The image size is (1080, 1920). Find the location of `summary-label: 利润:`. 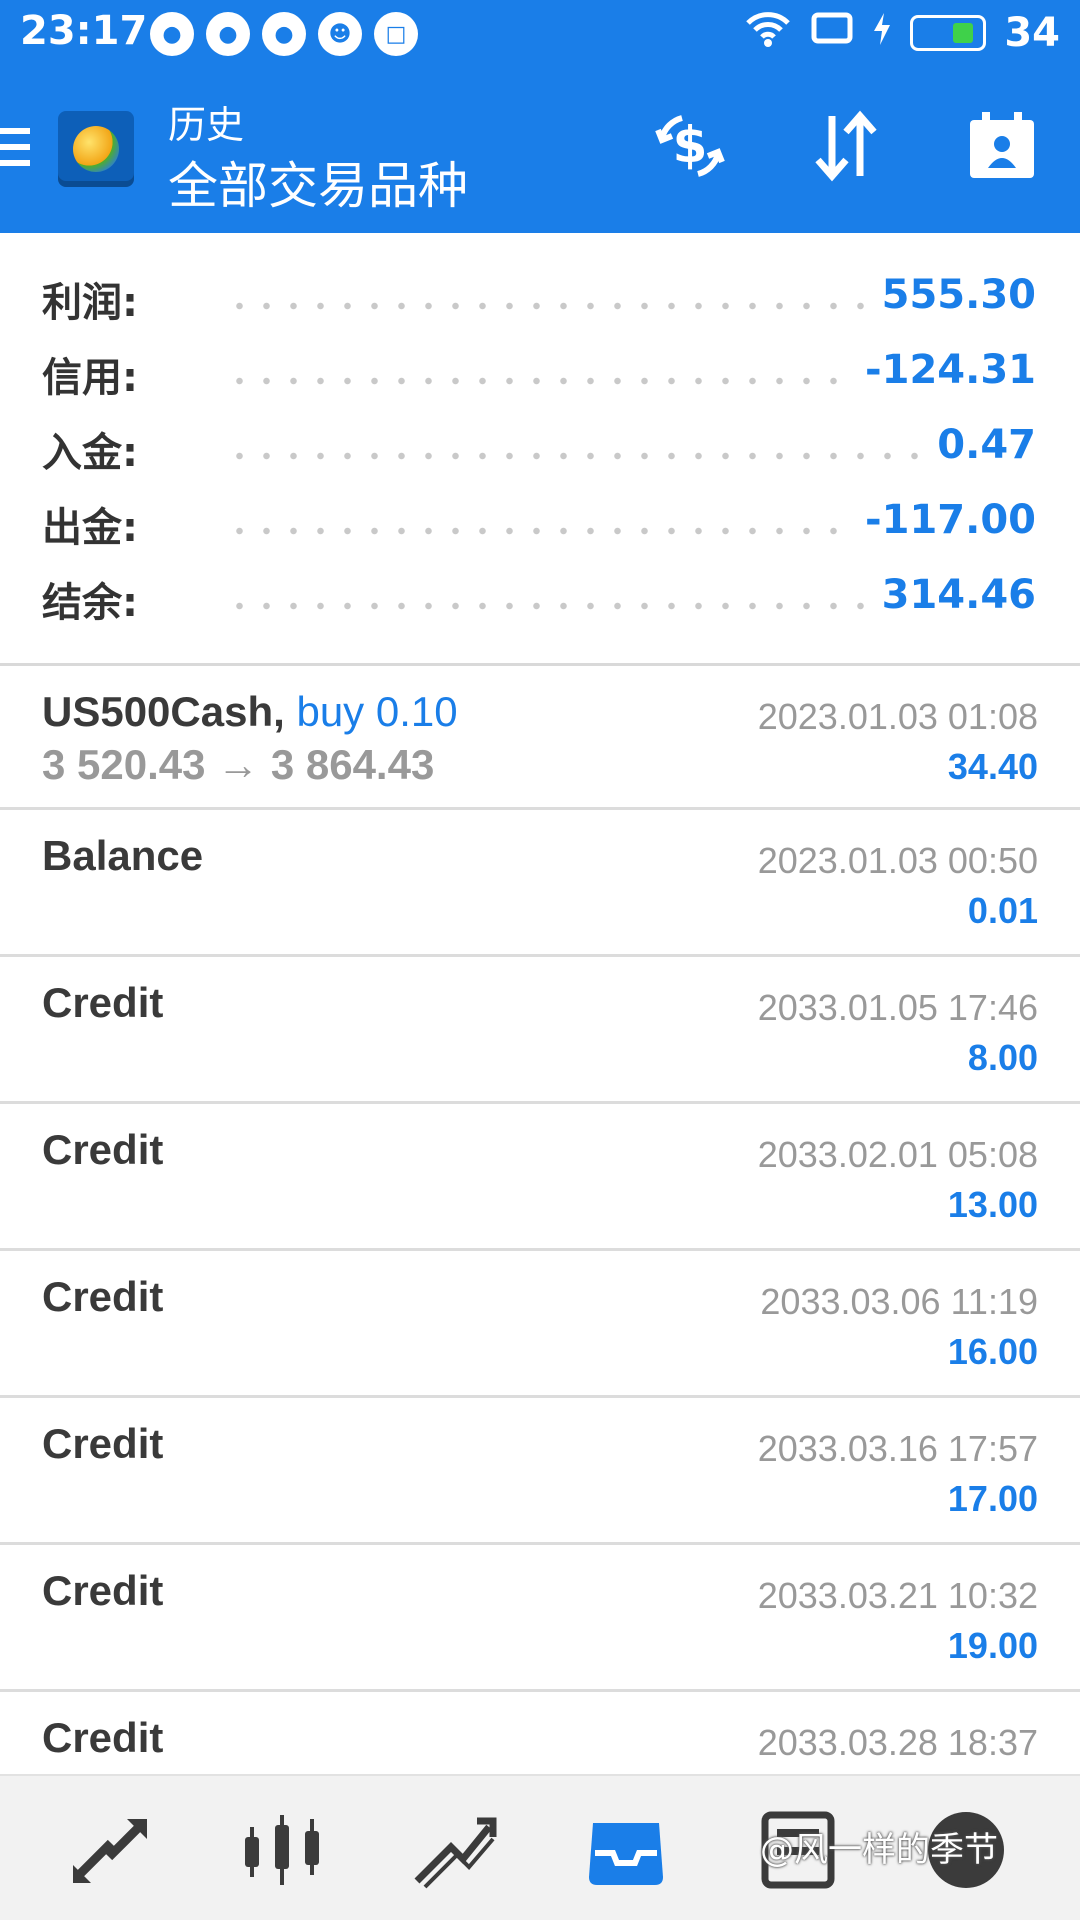

summary-label: 利润: is located at coordinates (90, 303).